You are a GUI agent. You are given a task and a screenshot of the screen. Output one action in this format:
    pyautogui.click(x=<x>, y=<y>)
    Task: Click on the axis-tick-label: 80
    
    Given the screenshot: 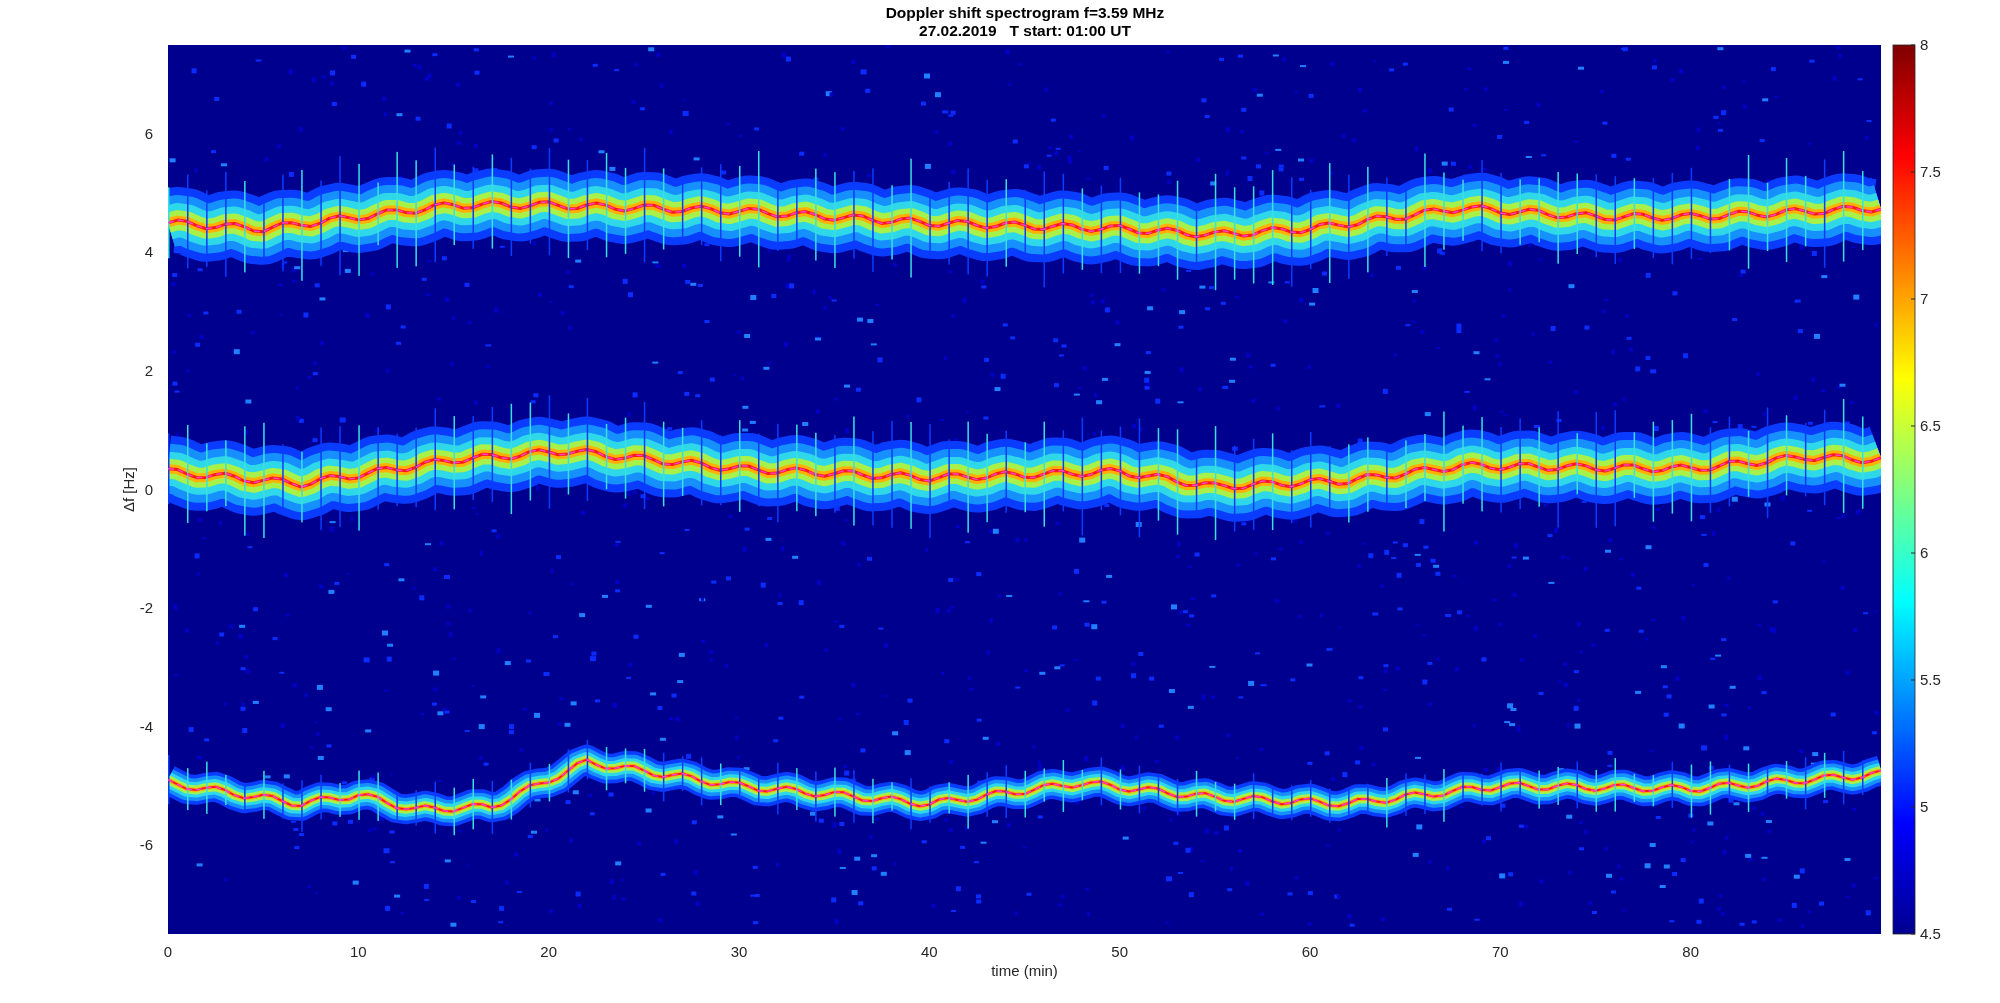 What is the action you would take?
    pyautogui.click(x=1690, y=951)
    